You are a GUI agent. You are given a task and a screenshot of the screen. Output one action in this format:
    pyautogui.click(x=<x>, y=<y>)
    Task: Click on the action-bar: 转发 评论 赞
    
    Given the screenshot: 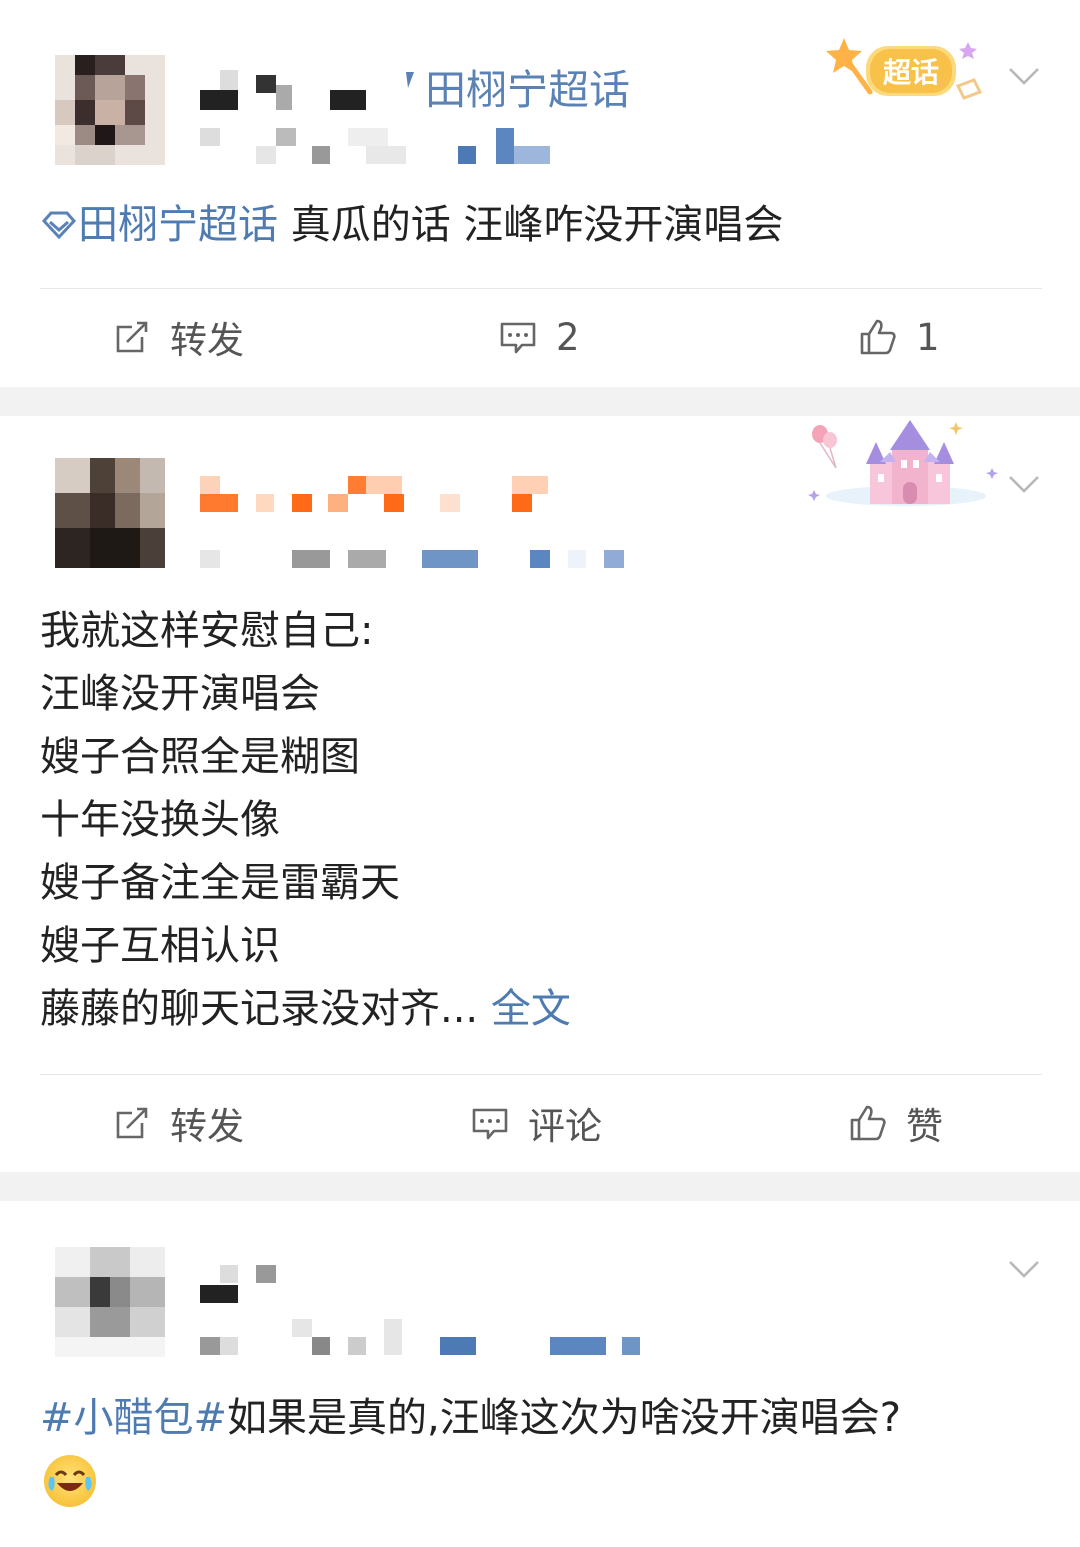 What is the action you would take?
    pyautogui.click(x=540, y=1123)
    